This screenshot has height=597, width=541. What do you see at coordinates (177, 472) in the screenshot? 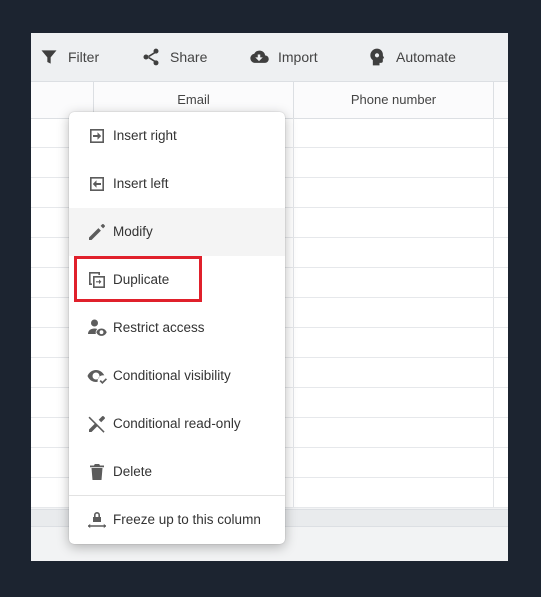
I see `menu-item-delete: Delete` at bounding box center [177, 472].